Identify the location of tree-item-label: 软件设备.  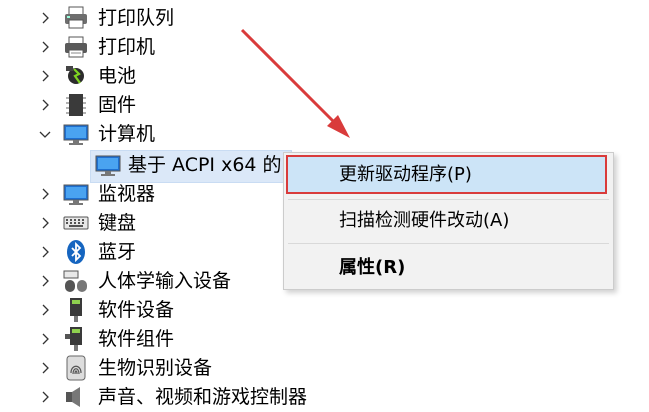
(136, 310).